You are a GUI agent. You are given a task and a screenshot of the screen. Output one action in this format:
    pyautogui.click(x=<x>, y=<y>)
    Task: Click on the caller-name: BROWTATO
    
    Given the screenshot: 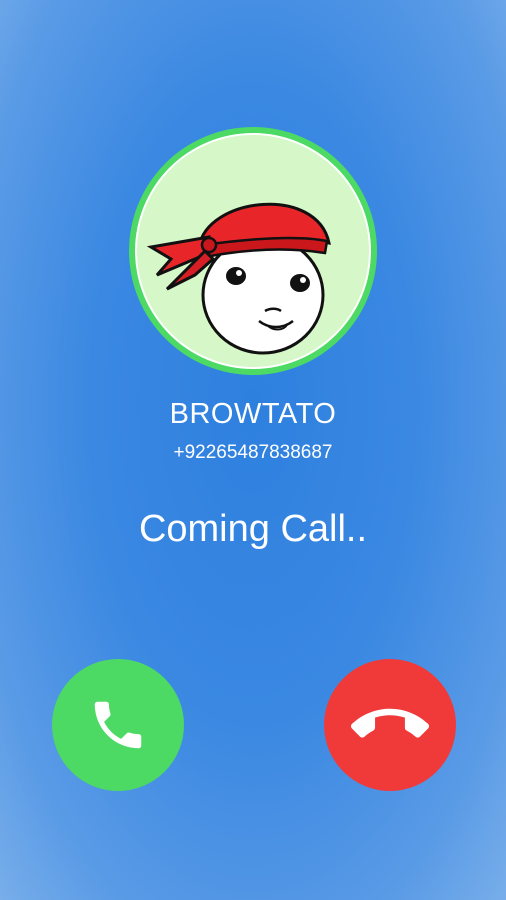 What is the action you would take?
    pyautogui.click(x=253, y=414)
    